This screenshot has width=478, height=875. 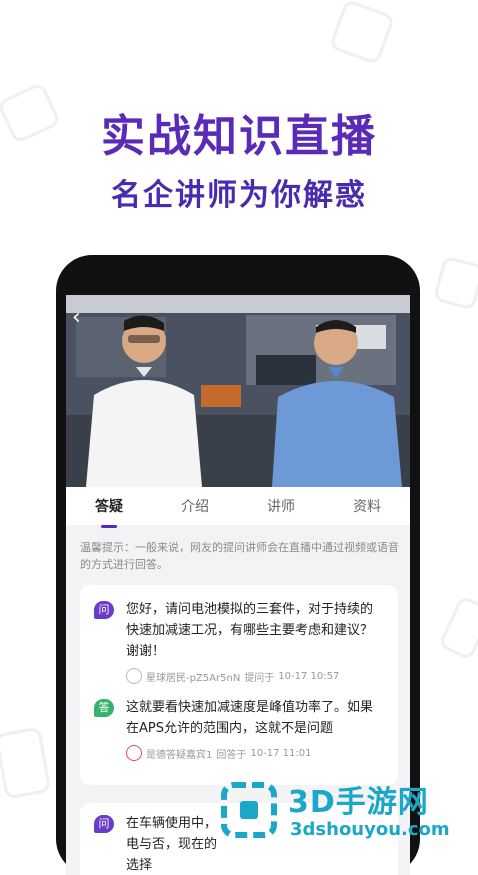 I want to click on tab-intro: 介绍, so click(x=195, y=506).